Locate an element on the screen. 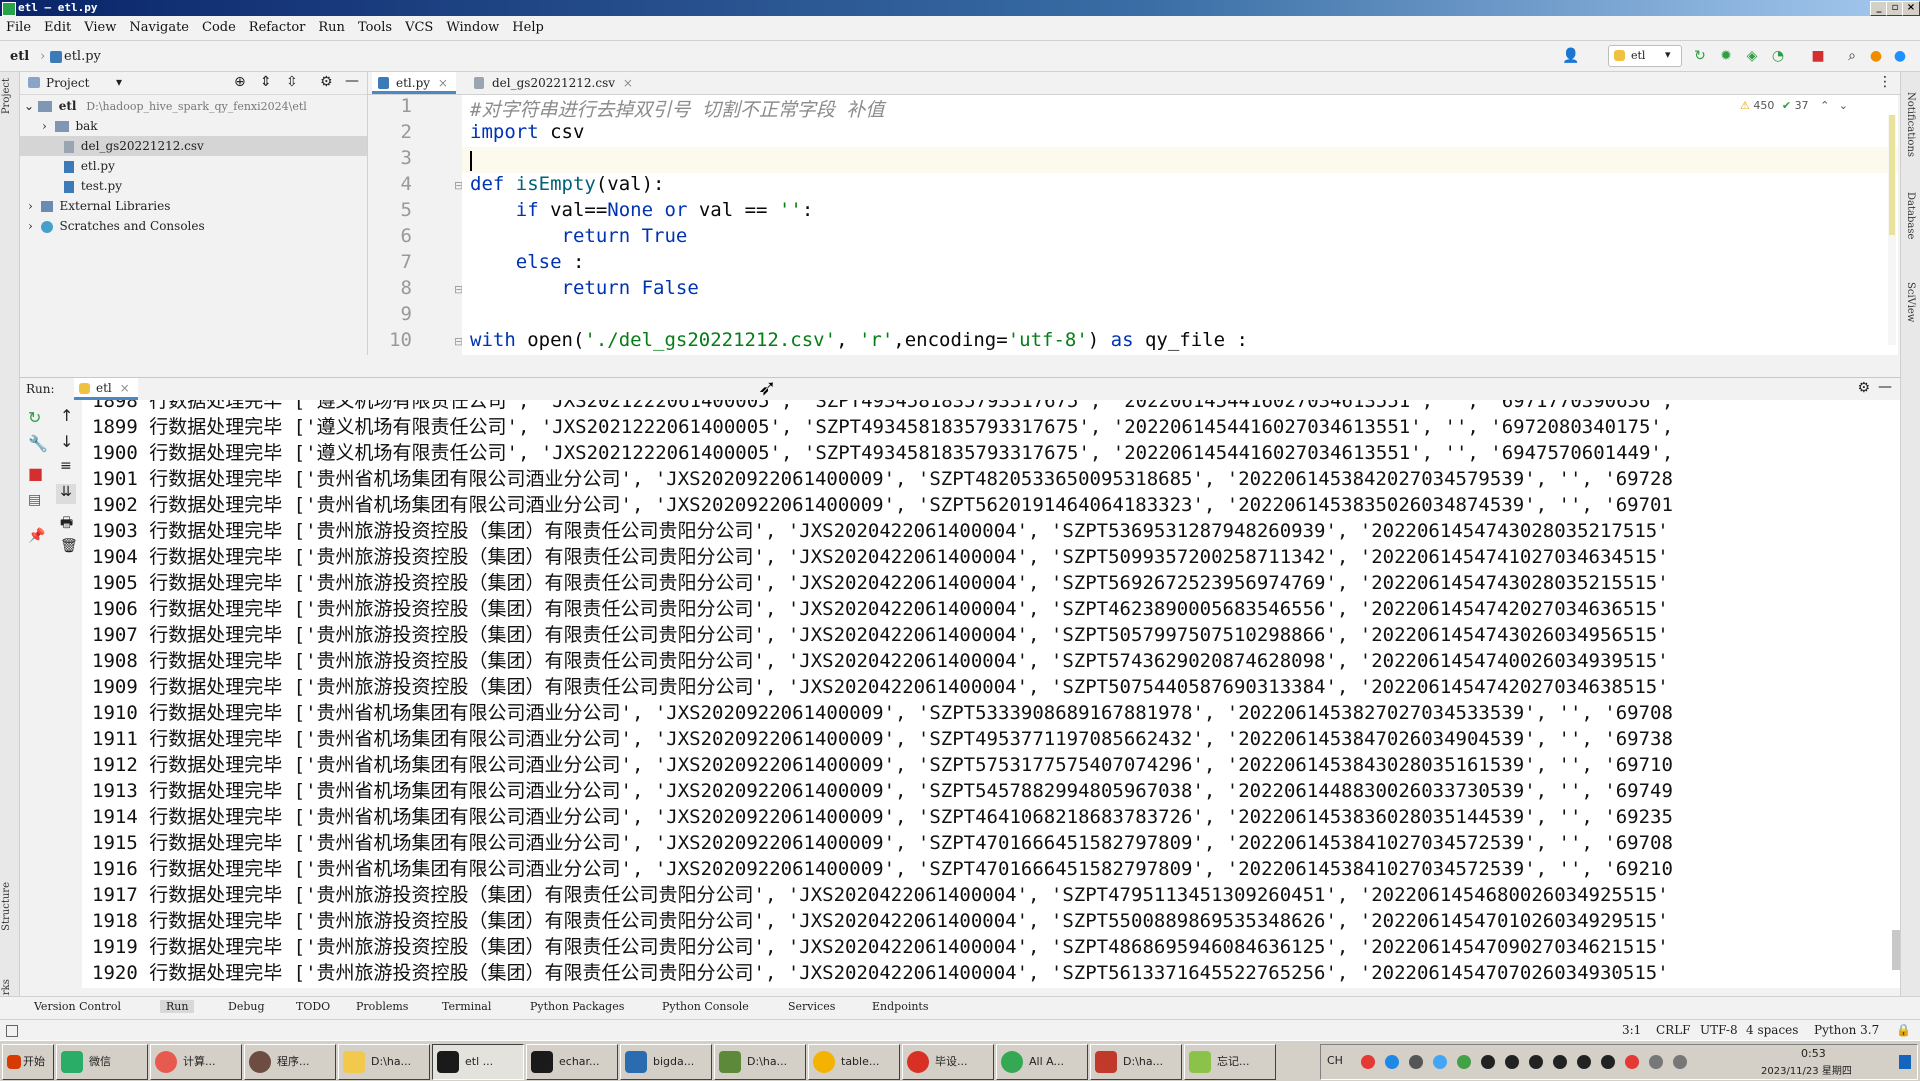 This screenshot has height=1081, width=1920. start-button: 开始 is located at coordinates (28, 1062).